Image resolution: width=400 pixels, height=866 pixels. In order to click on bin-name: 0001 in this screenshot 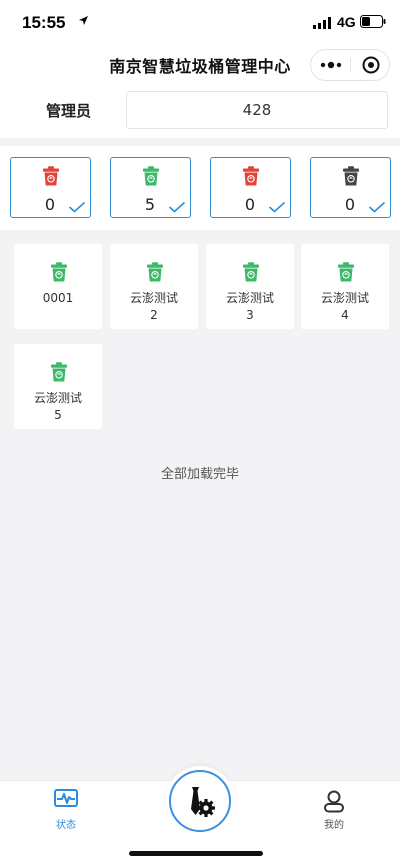, I will do `click(58, 298)`.